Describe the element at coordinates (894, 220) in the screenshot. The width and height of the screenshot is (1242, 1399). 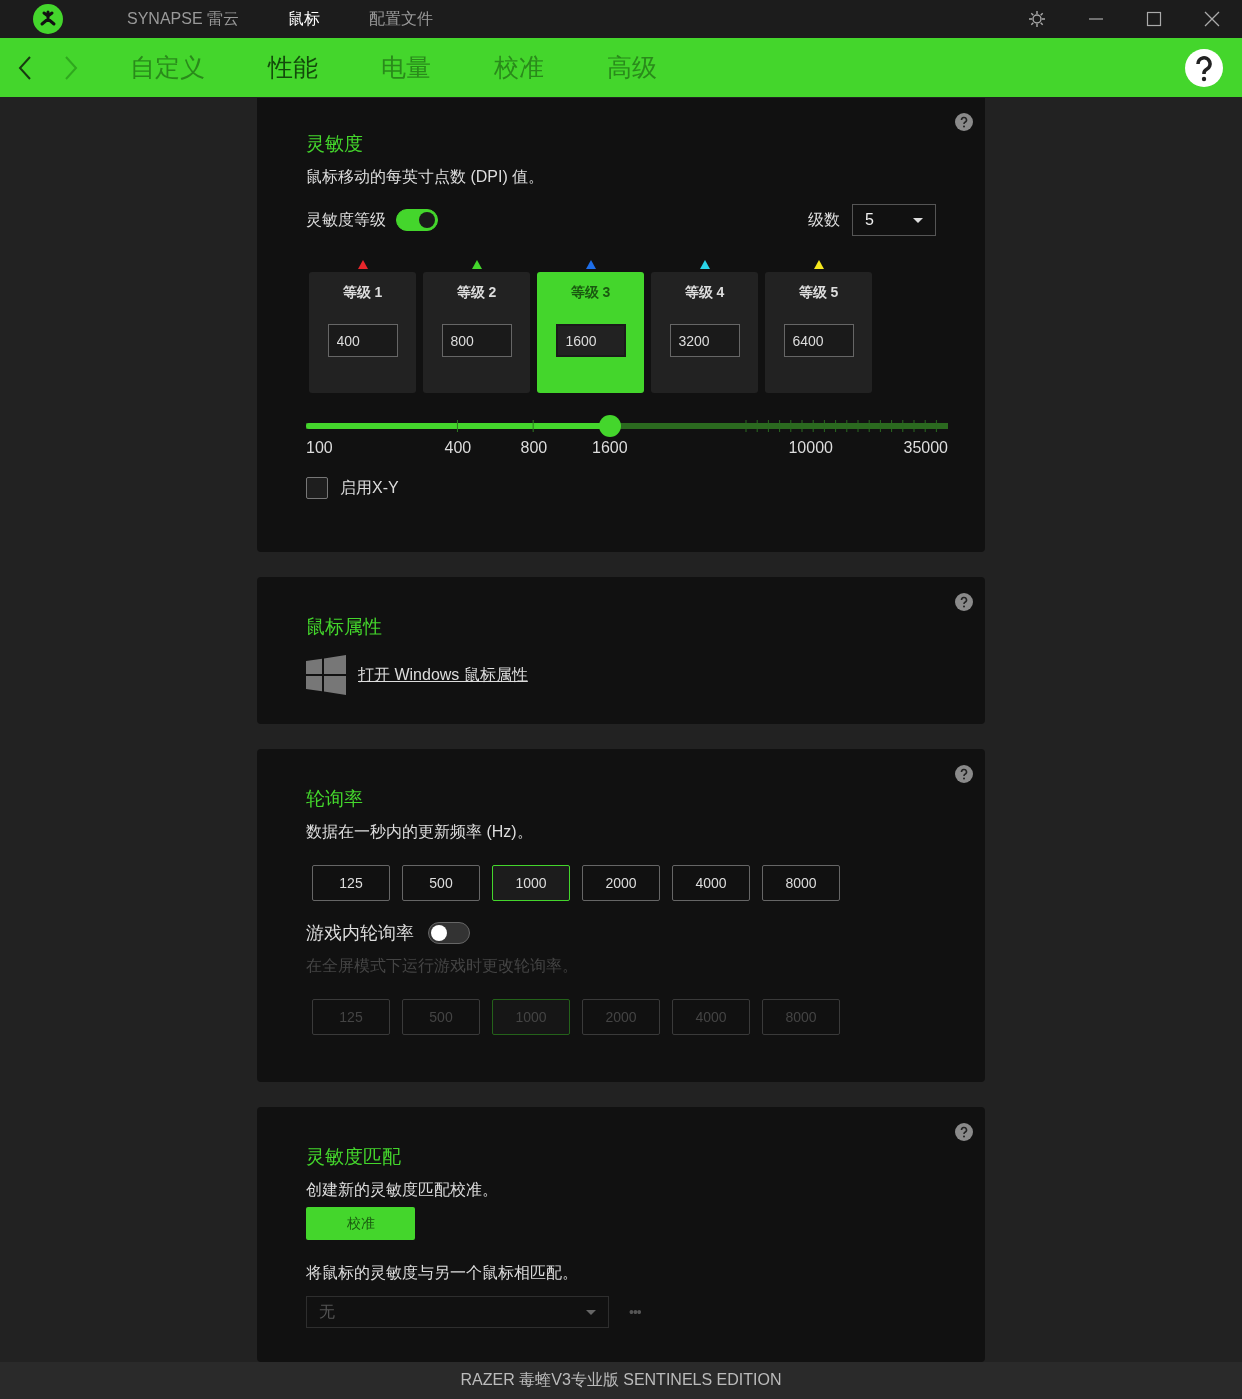
I see `stage-count-dropdown: 5` at that location.